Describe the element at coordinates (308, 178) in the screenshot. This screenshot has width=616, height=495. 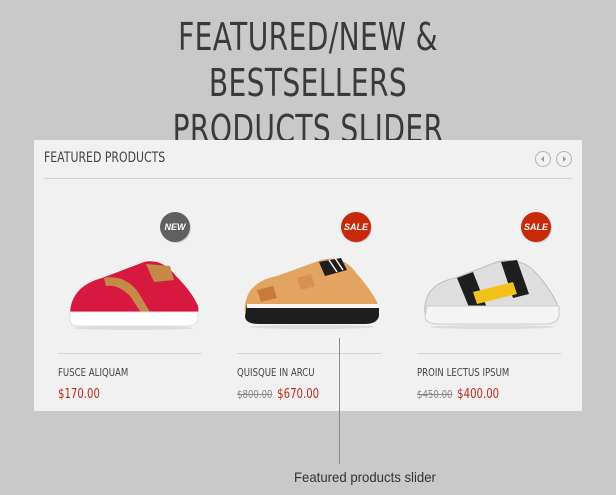
I see `panel-divider` at that location.